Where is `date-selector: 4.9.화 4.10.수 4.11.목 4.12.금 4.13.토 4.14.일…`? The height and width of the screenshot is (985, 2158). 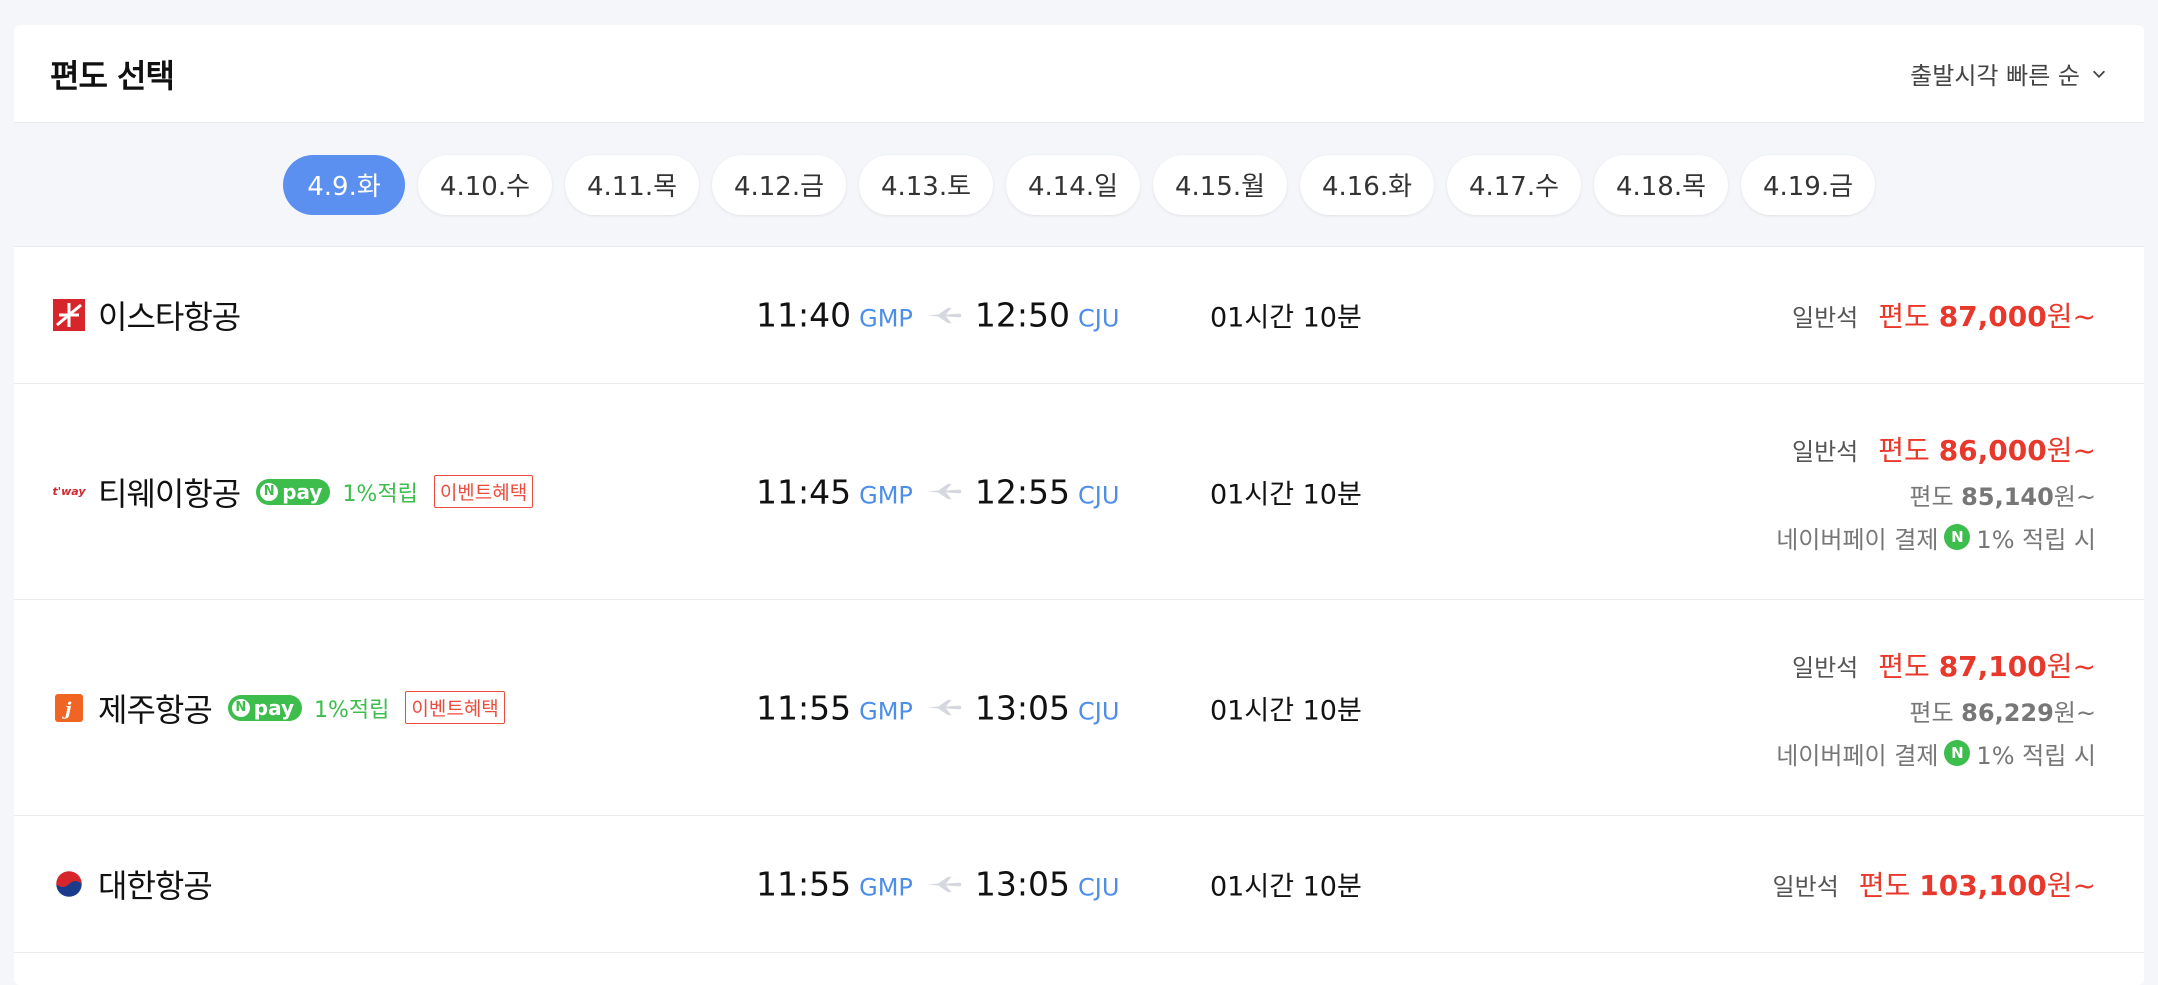
date-selector: 4.9.화 4.10.수 4.11.목 4.12.금 4.13.토 4.14.일… is located at coordinates (1079, 185).